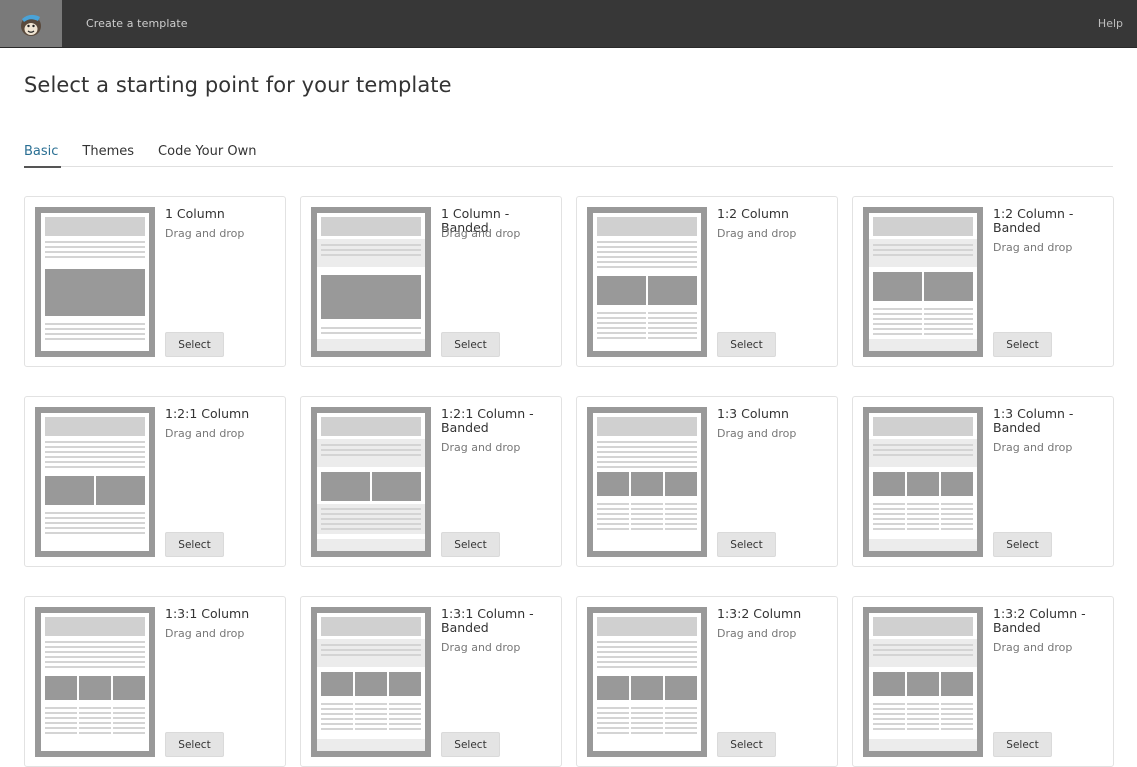 The image size is (1137, 767). What do you see at coordinates (31, 23) in the screenshot?
I see `mailchimp-logo-icon` at bounding box center [31, 23].